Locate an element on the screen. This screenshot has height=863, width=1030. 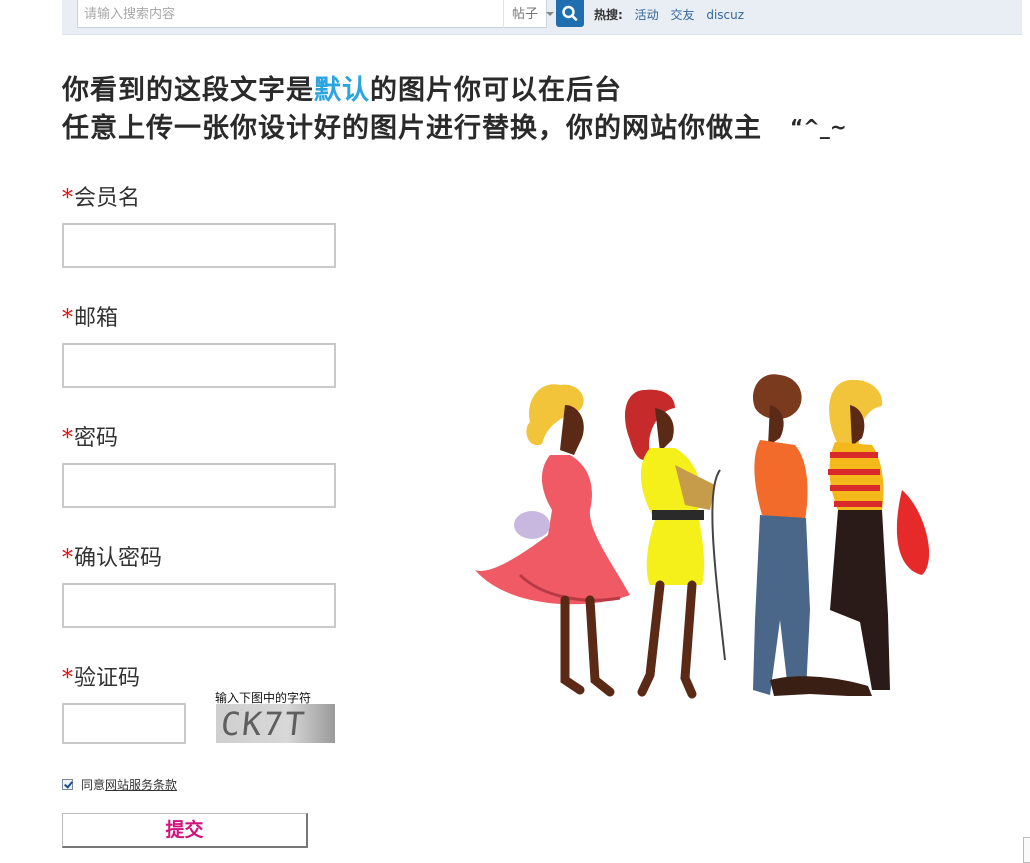
hot-search: 热搜: 活动 交友 discuz is located at coordinates (673, 14).